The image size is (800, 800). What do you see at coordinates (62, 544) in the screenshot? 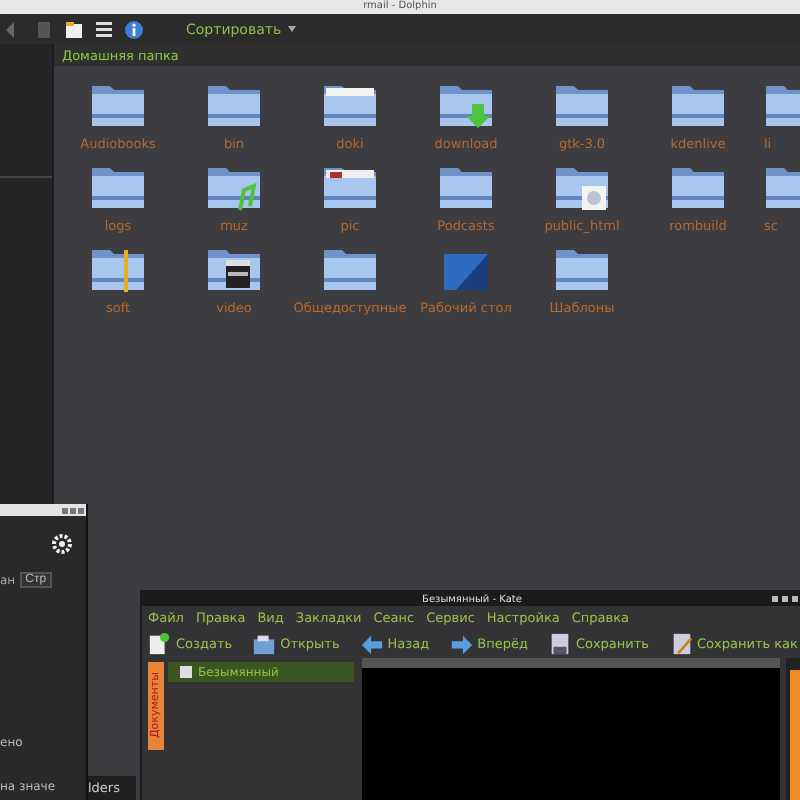
I see `settings-icon` at bounding box center [62, 544].